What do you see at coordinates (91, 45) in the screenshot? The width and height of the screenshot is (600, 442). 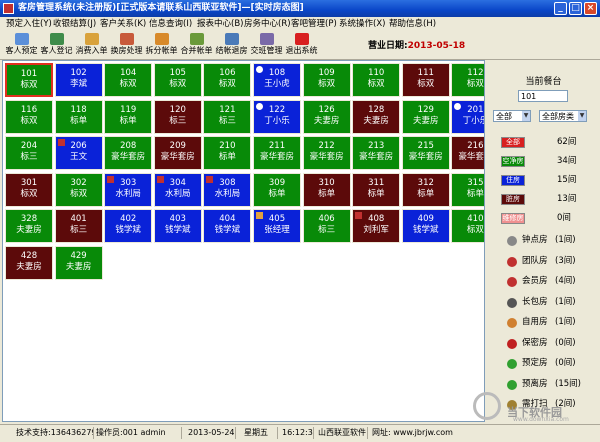 I see `consume-button: 消费入单` at bounding box center [91, 45].